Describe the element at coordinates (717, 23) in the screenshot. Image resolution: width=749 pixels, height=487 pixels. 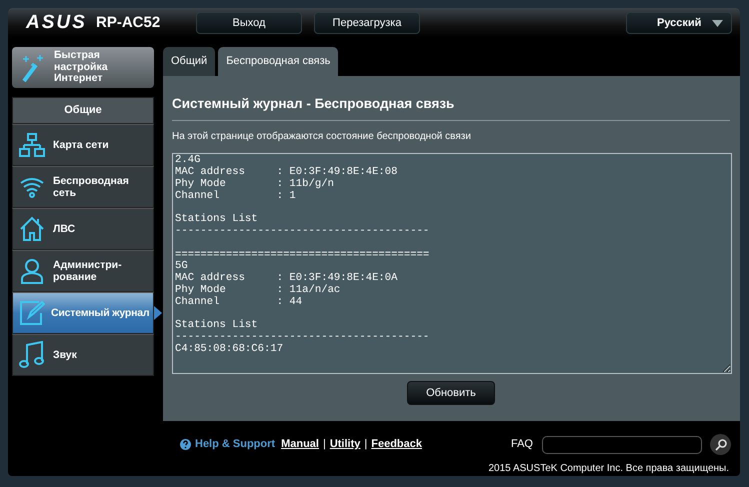
I see `caret-icon` at that location.